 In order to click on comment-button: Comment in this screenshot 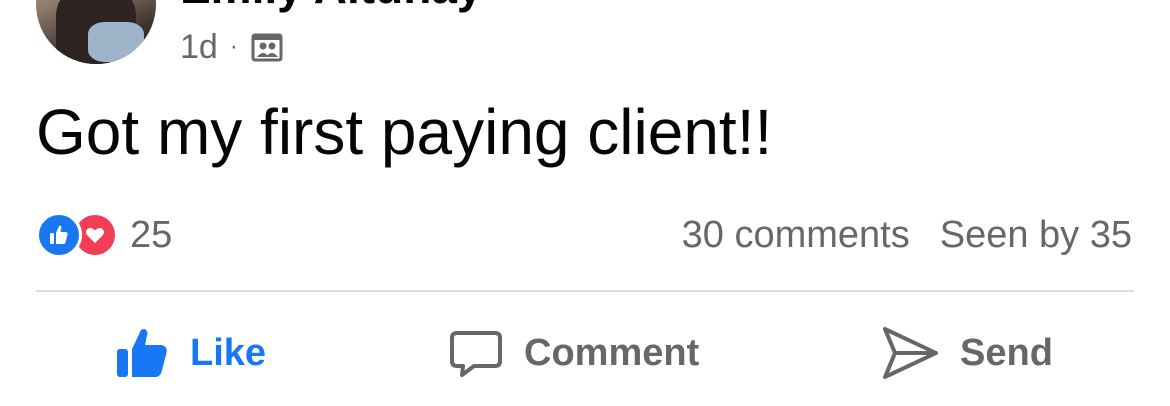, I will do `click(573, 353)`.